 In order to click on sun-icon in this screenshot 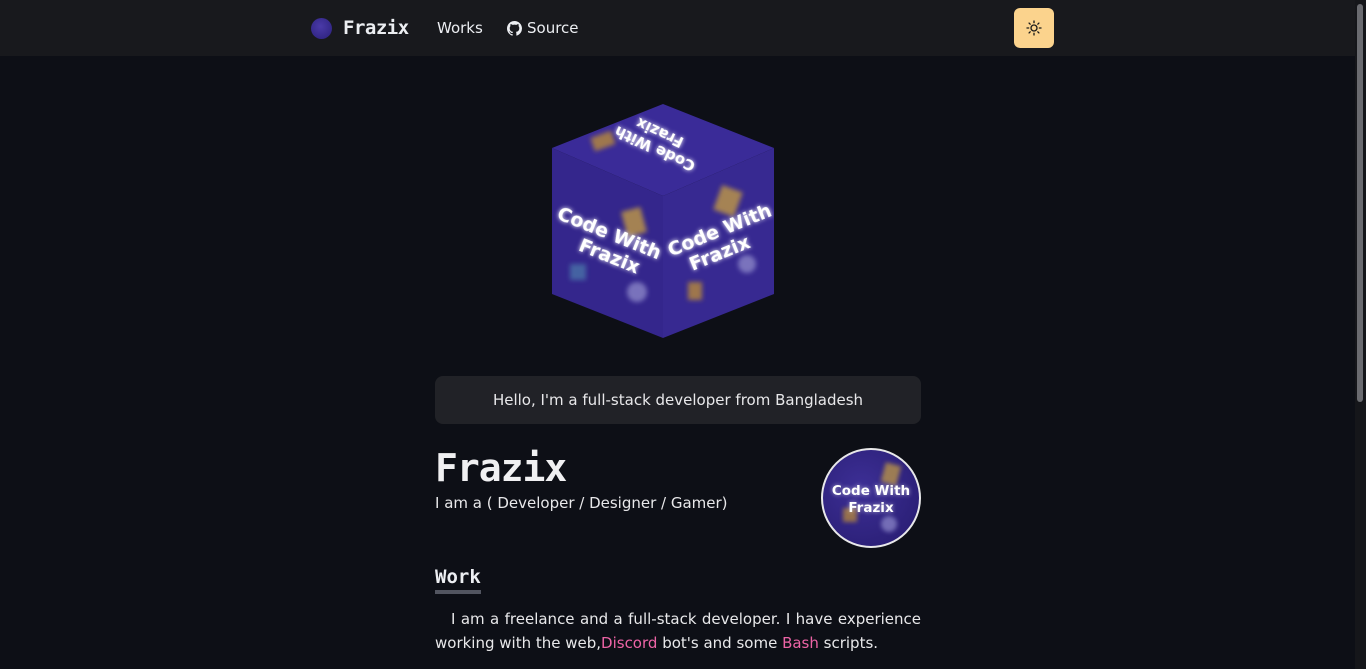, I will do `click(1034, 28)`.